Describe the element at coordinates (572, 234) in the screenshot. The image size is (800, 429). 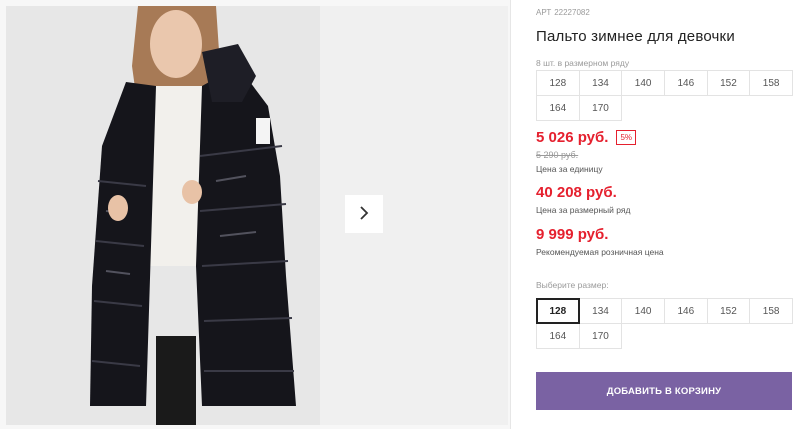
I see `retail-price: 9 999 руб.` at that location.